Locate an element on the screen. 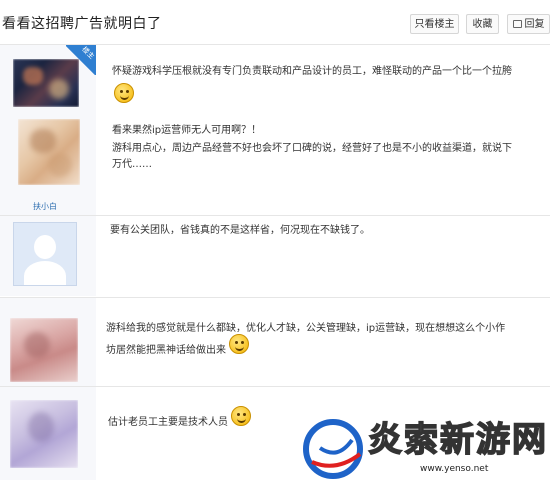 The image size is (550, 480). favorite-button: 收藏 is located at coordinates (482, 24).